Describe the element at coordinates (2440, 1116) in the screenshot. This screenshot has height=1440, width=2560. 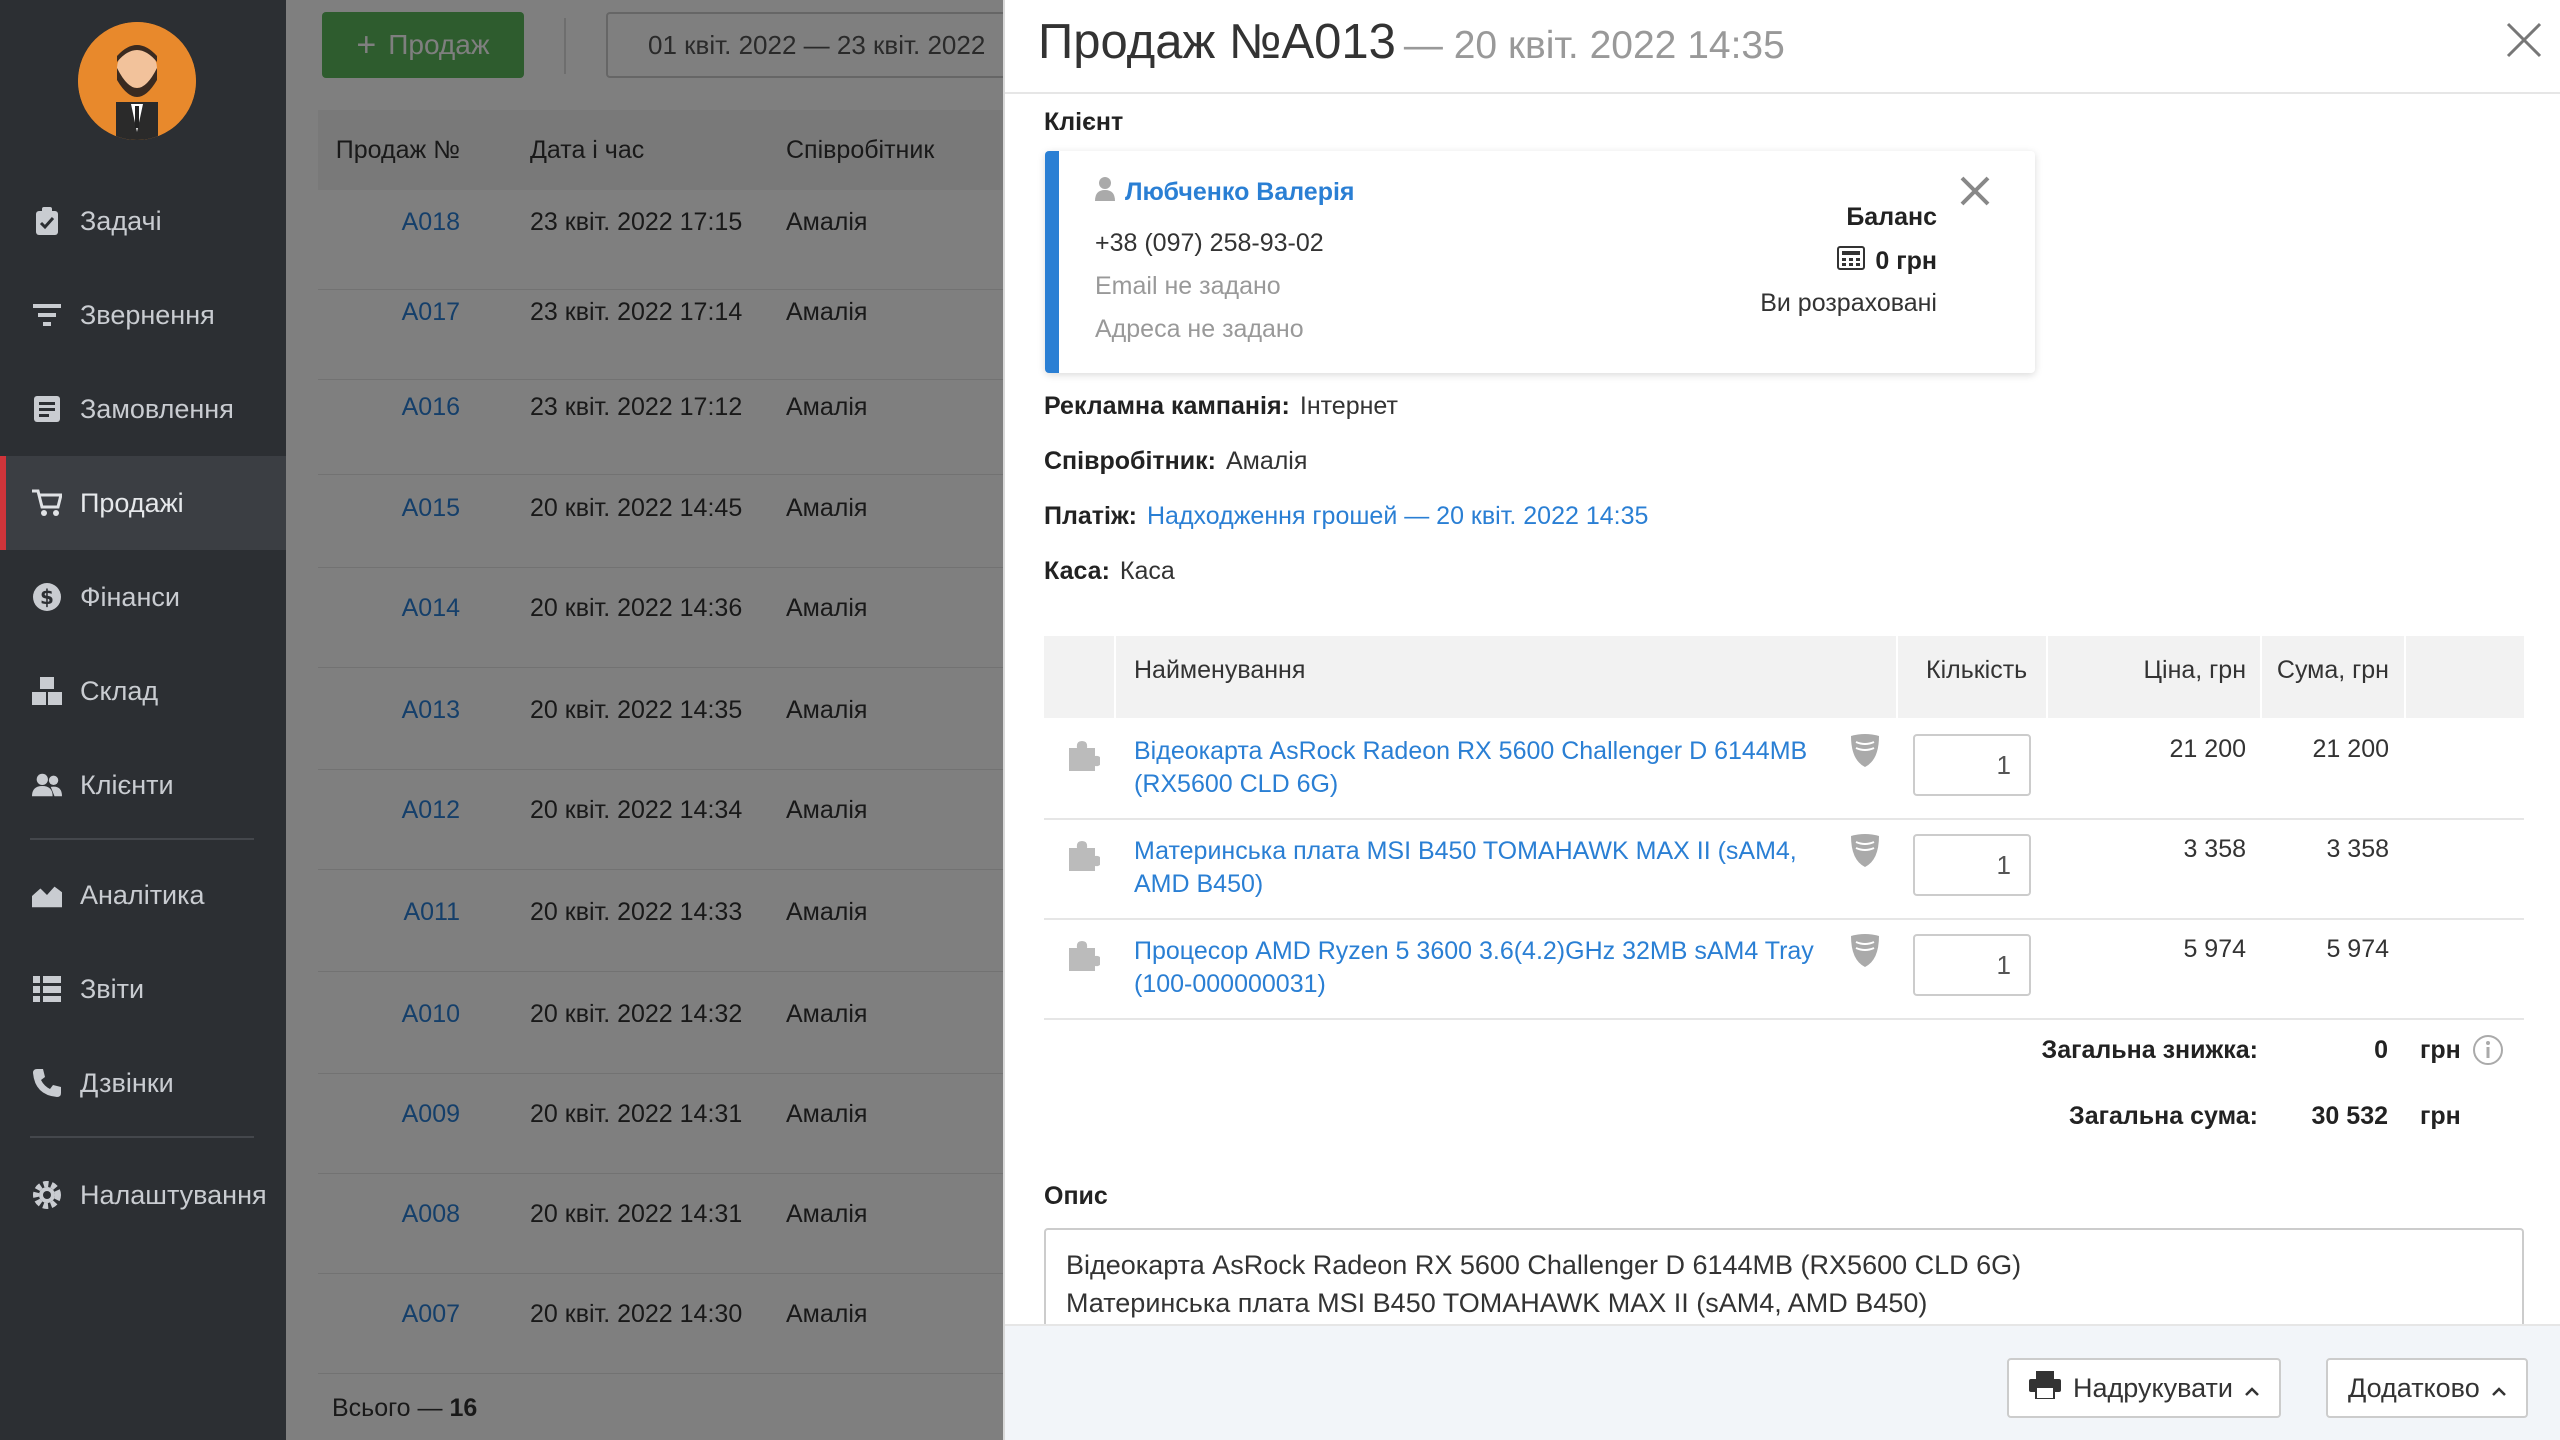
I see `total-sum-unit: грн` at that location.